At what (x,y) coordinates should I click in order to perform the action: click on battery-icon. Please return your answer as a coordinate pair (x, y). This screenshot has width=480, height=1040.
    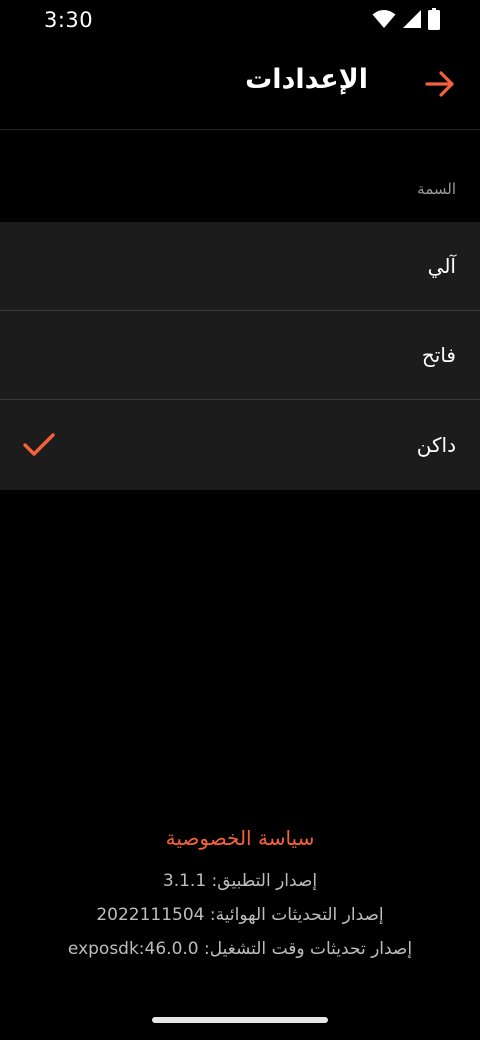
    Looking at the image, I should click on (434, 21).